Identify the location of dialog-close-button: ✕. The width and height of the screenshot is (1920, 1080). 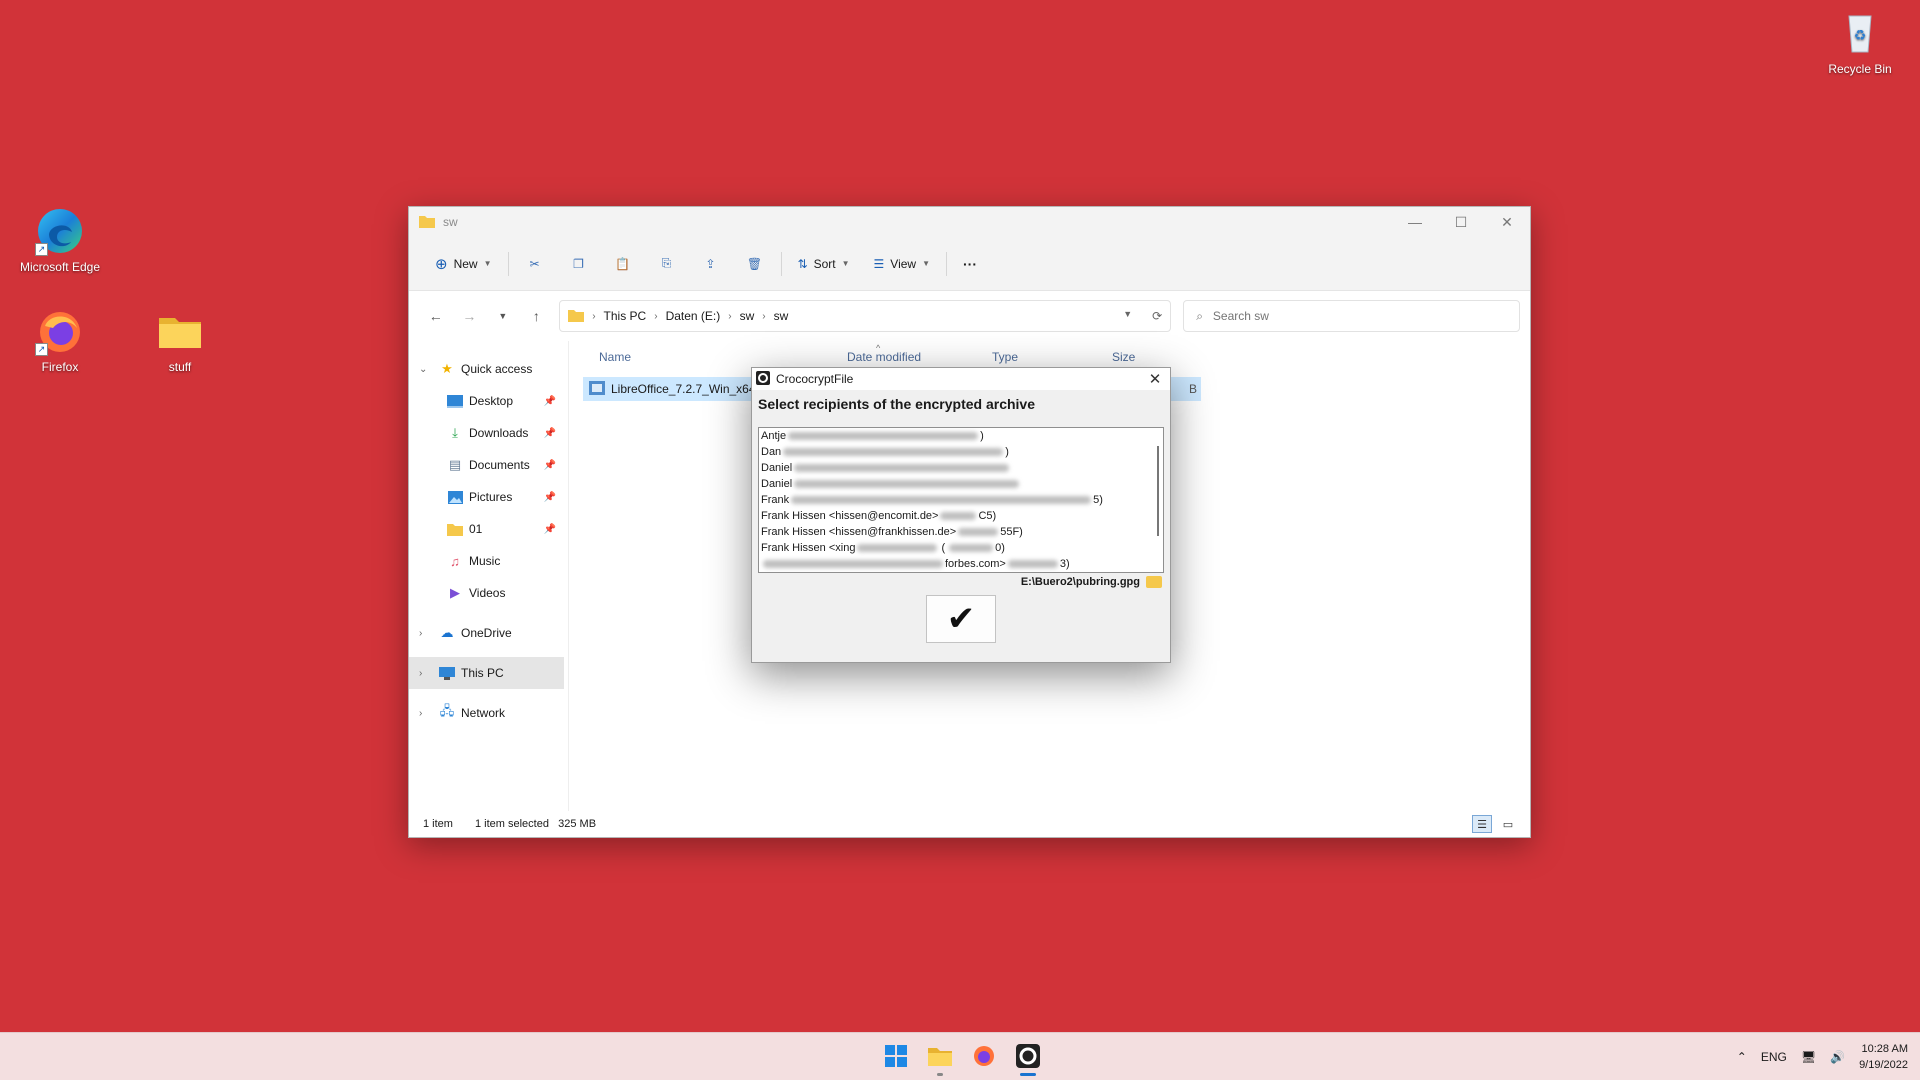
(1155, 379).